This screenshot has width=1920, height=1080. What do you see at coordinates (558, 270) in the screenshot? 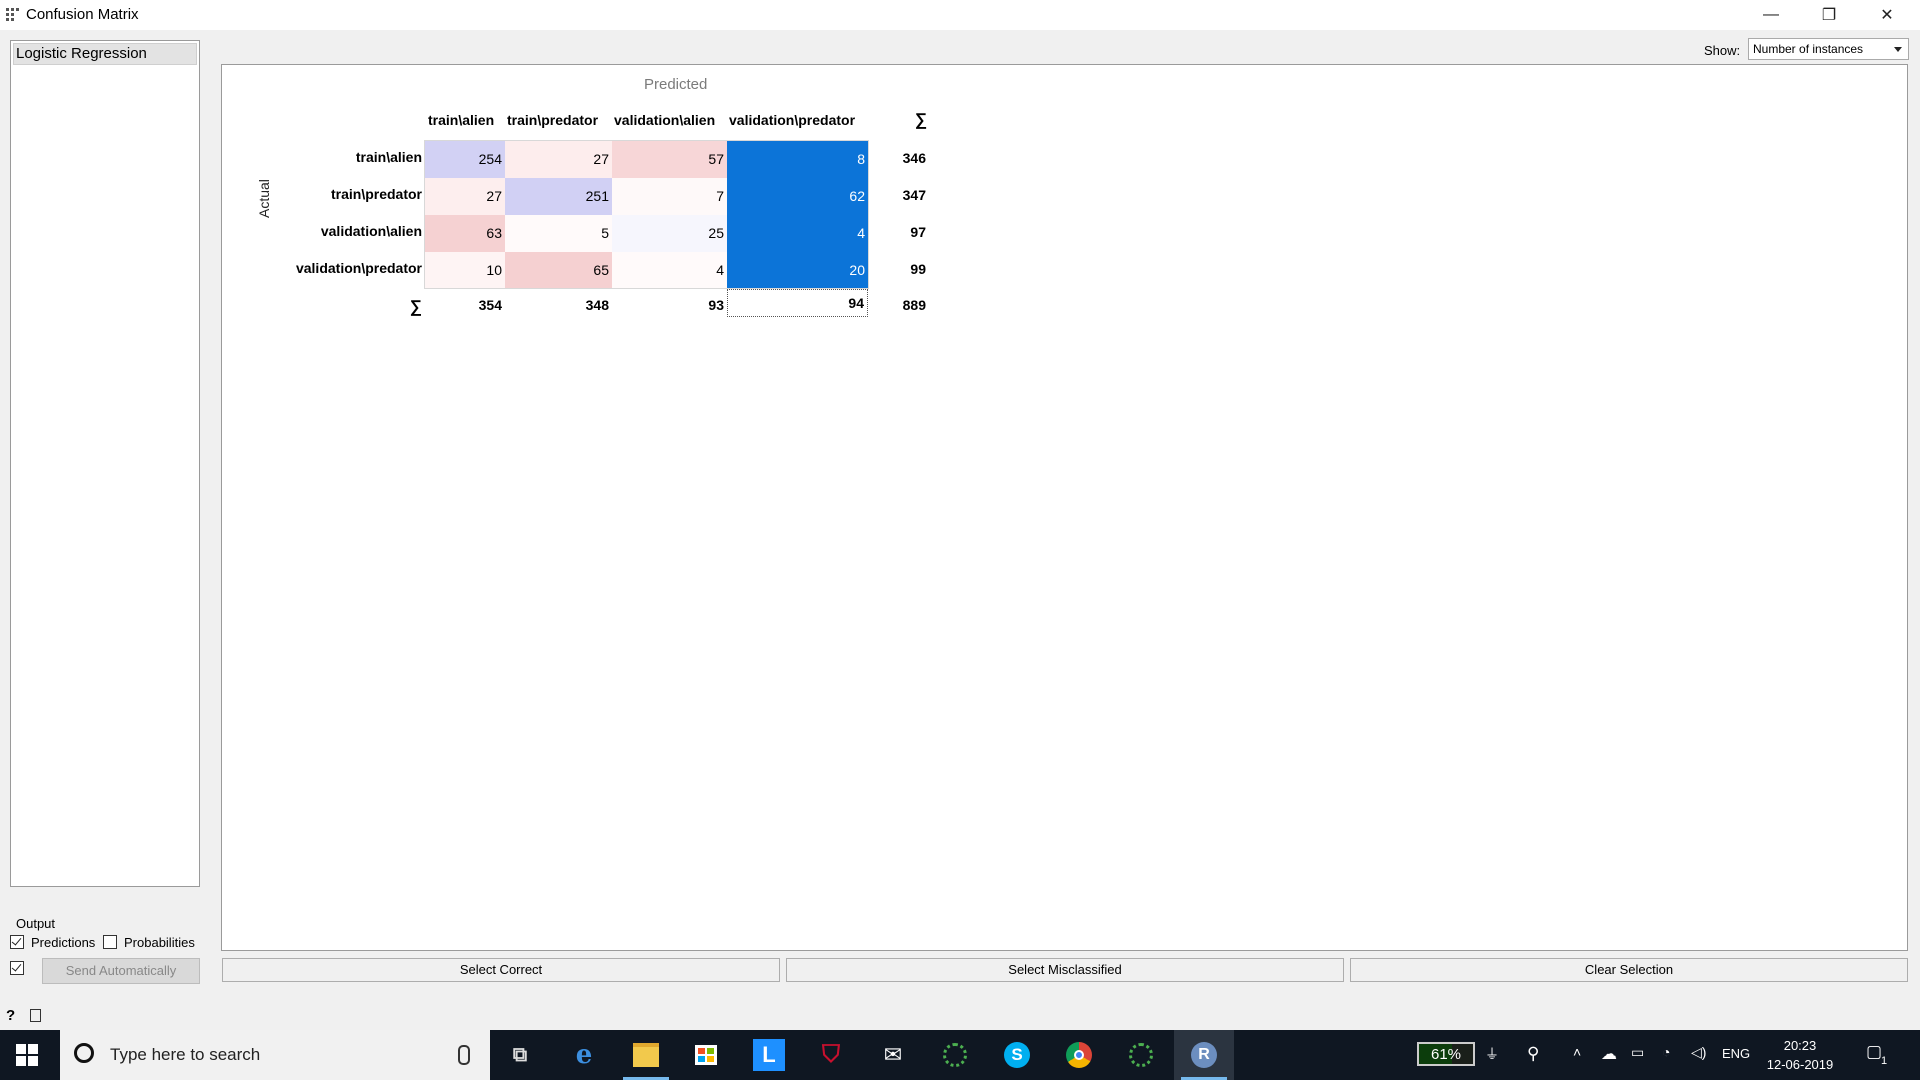
I see `matrix-cell: 65` at bounding box center [558, 270].